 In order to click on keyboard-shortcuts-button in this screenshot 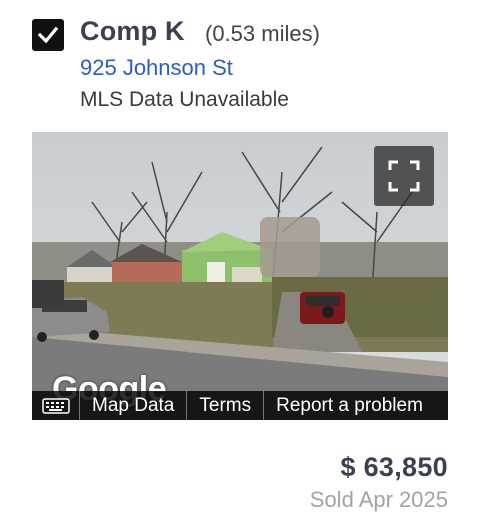, I will do `click(56, 405)`.